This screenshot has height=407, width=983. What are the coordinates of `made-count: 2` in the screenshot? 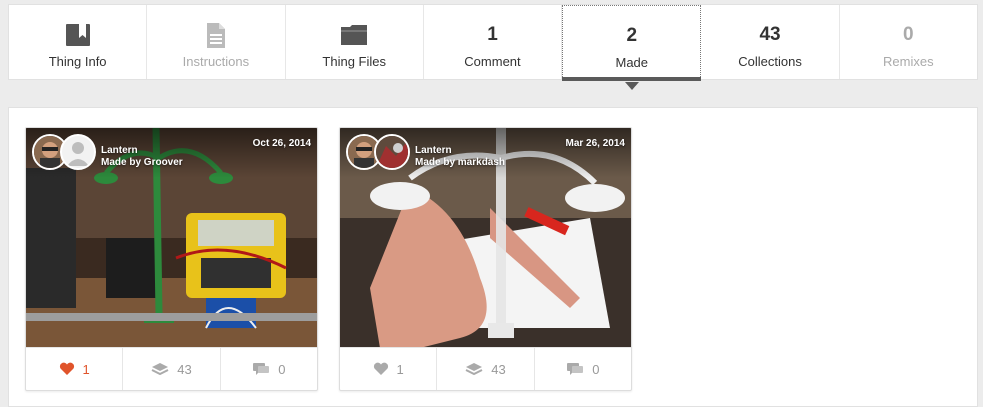 It's located at (632, 35).